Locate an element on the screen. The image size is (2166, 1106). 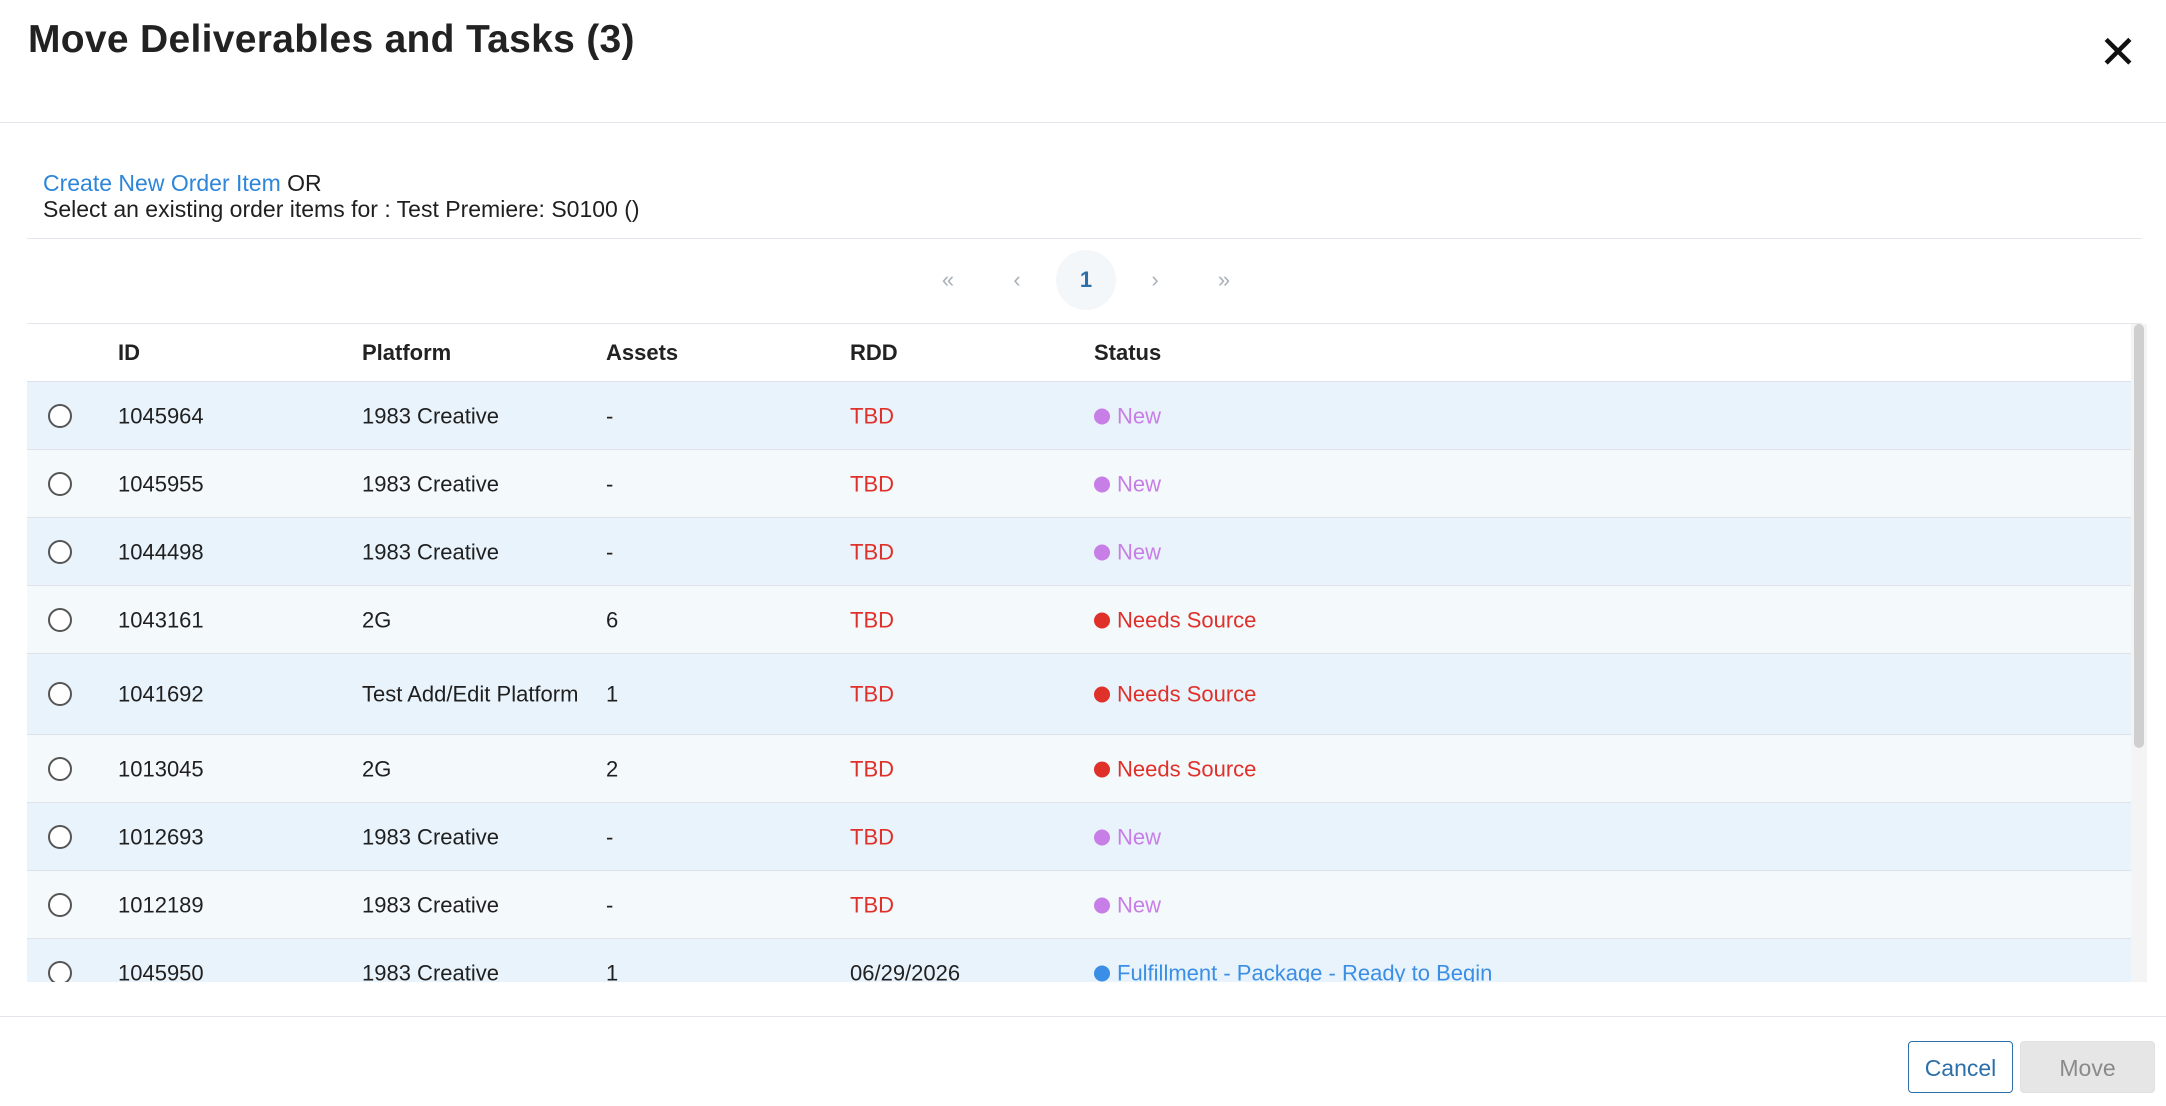
column-header-id: ID is located at coordinates (129, 352).